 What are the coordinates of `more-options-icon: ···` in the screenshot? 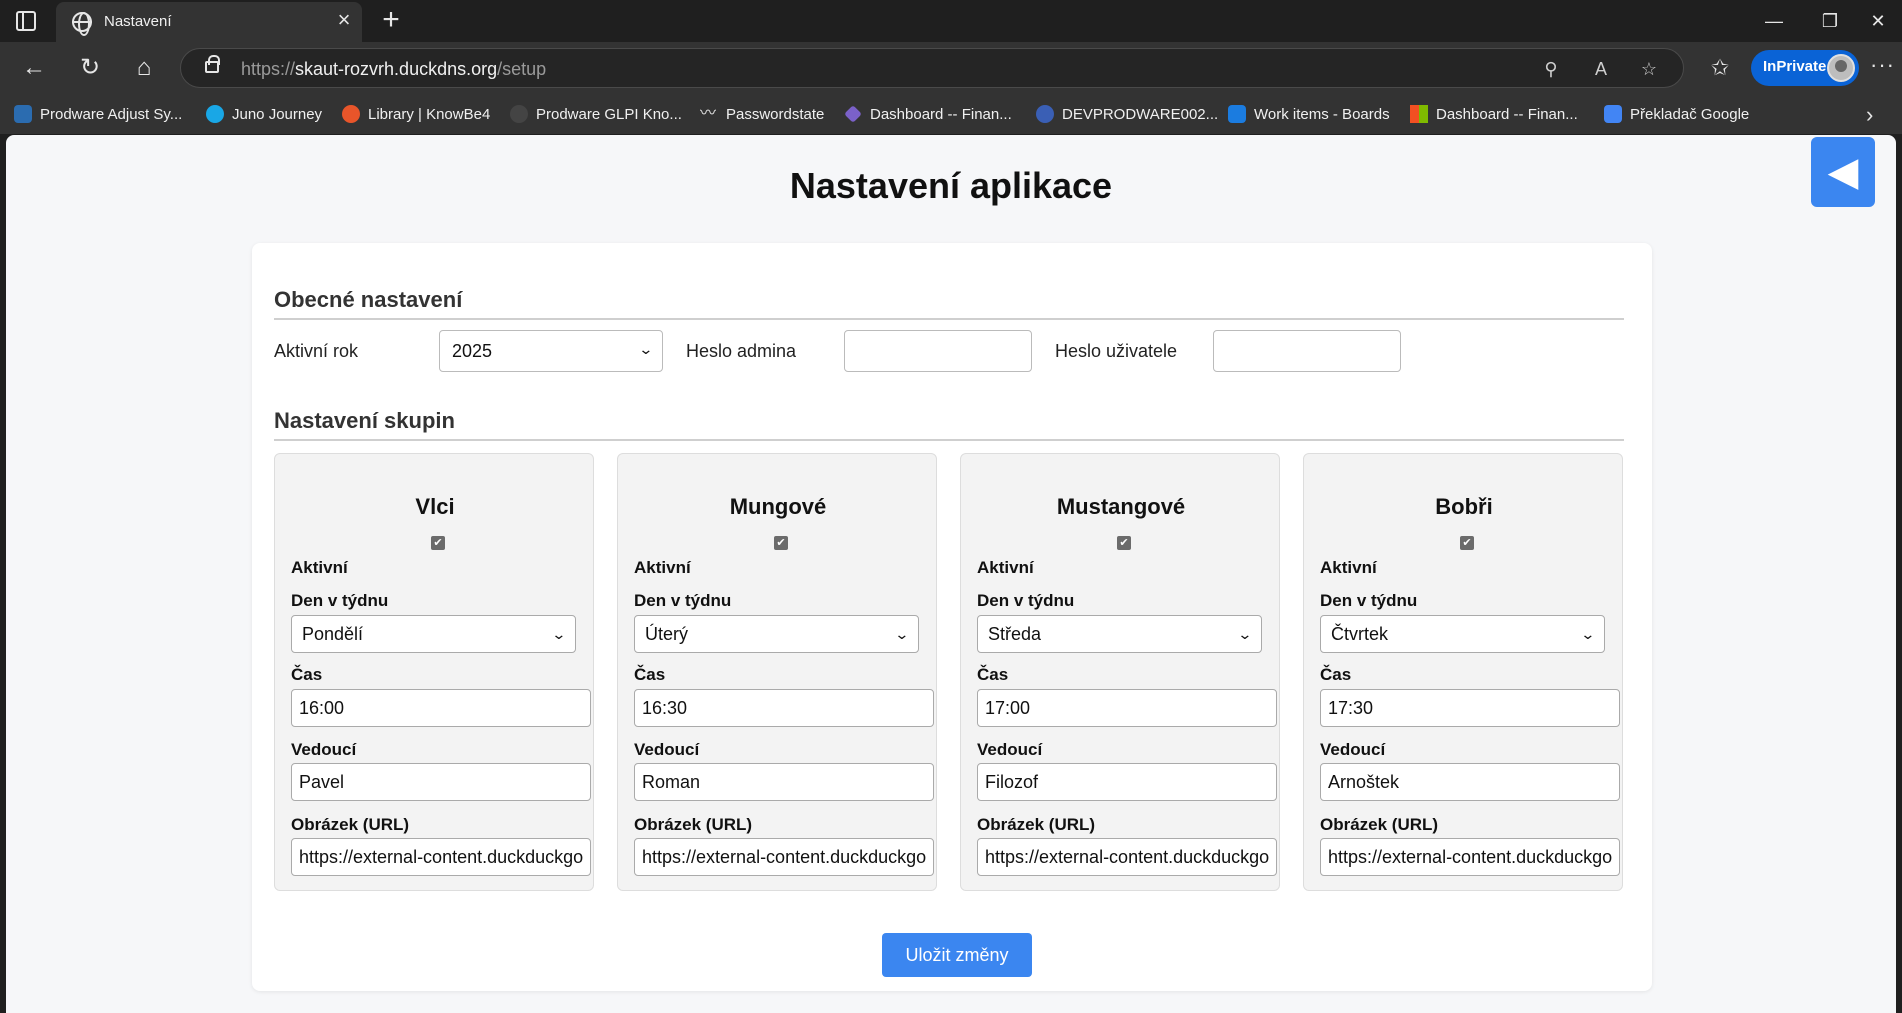 It's located at (1882, 65).